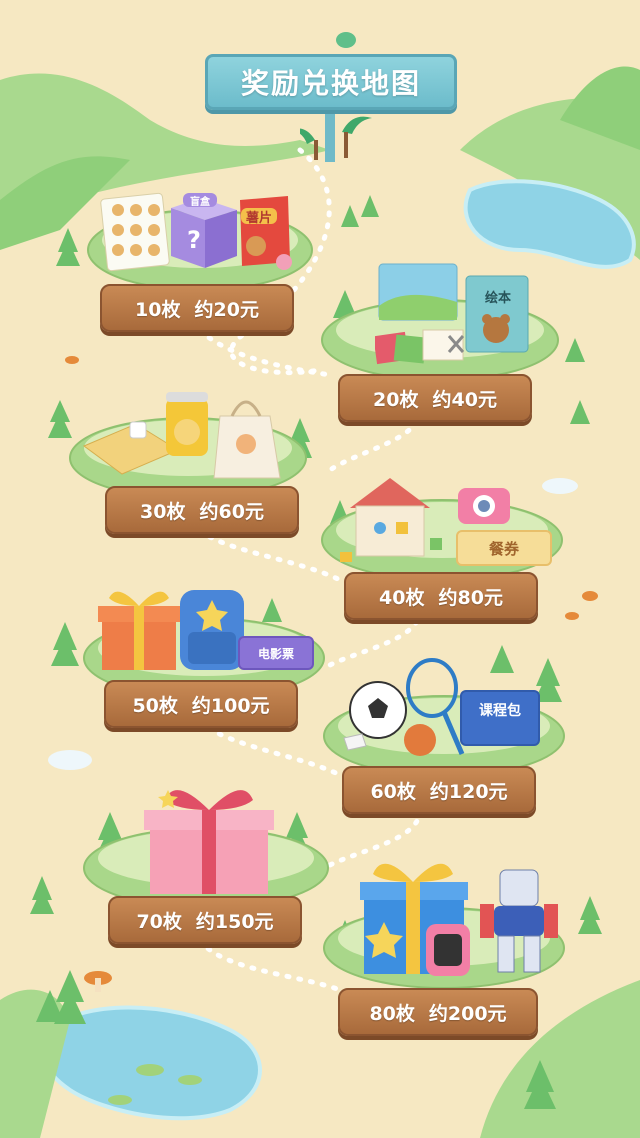 This screenshot has width=640, height=1138. What do you see at coordinates (497, 314) in the screenshot?
I see `picture-book-icon` at bounding box center [497, 314].